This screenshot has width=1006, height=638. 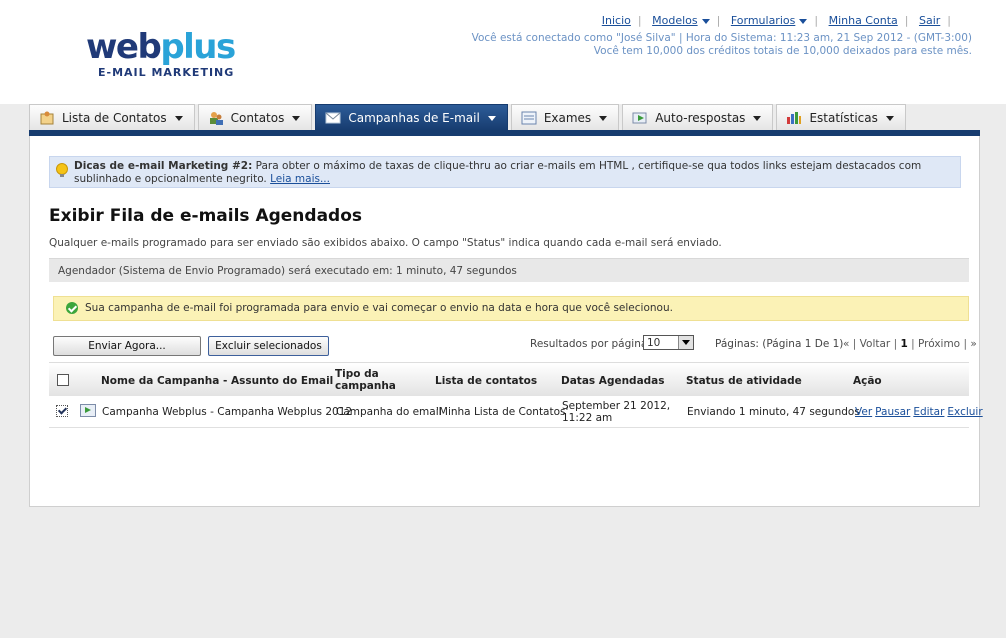 I want to click on page-title: Exibir Fila de e-mails Agendados, so click(x=206, y=216).